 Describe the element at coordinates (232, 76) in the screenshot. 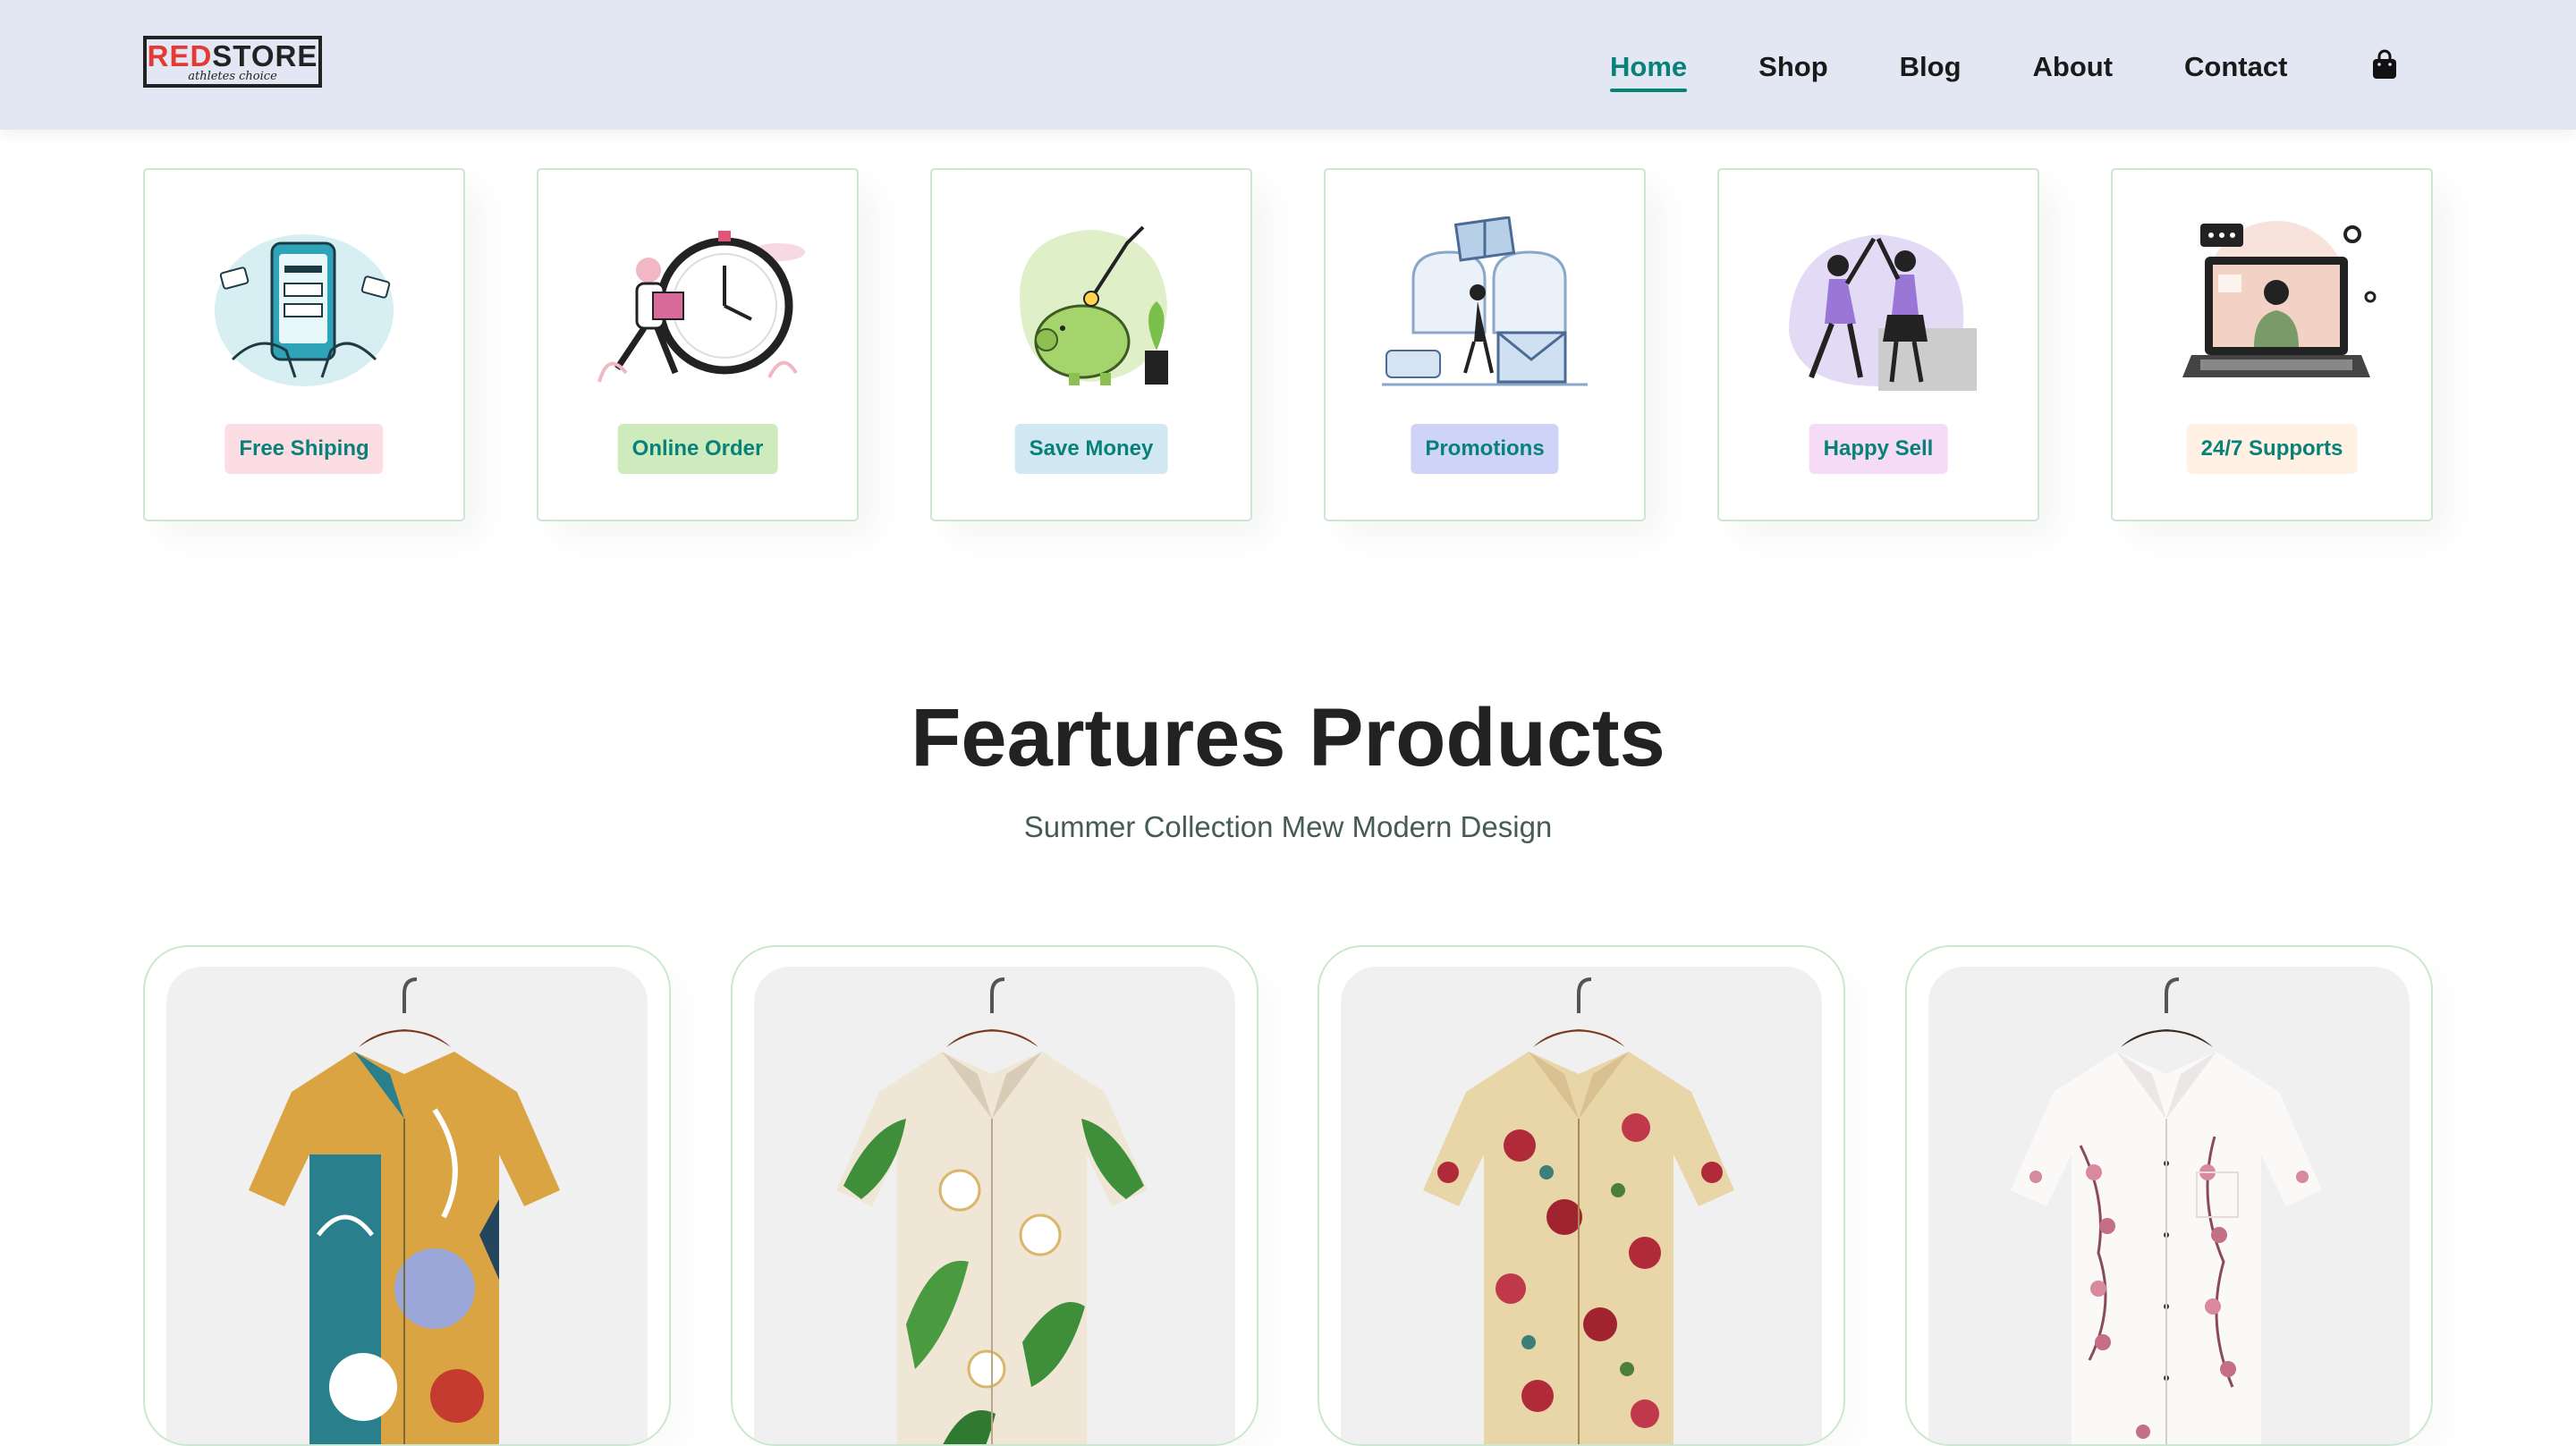

I see `logo-tagline: athletes choice` at that location.